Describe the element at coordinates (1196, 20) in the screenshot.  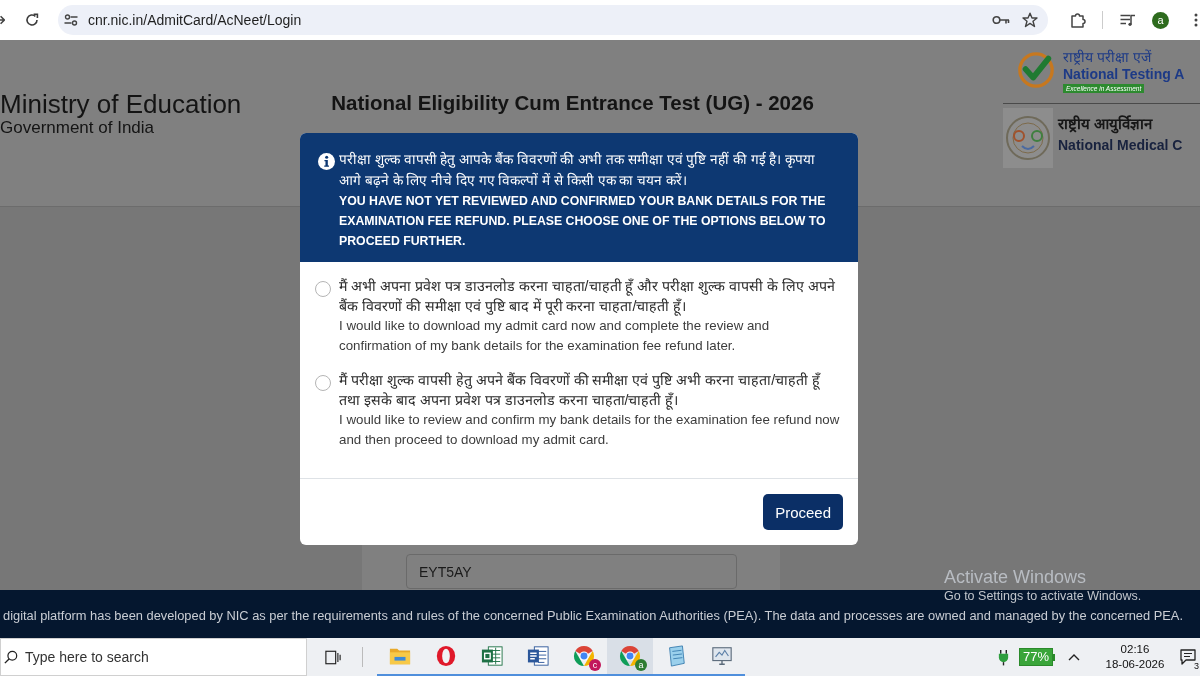
I see `more-menu-icon` at that location.